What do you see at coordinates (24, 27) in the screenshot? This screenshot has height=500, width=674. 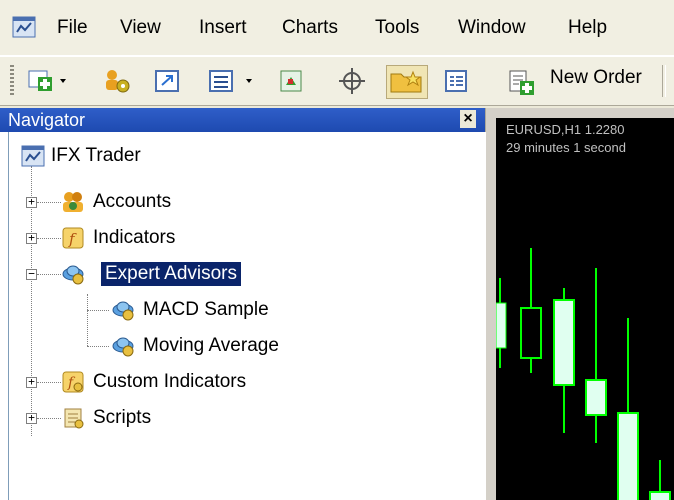 I see `app-icon` at bounding box center [24, 27].